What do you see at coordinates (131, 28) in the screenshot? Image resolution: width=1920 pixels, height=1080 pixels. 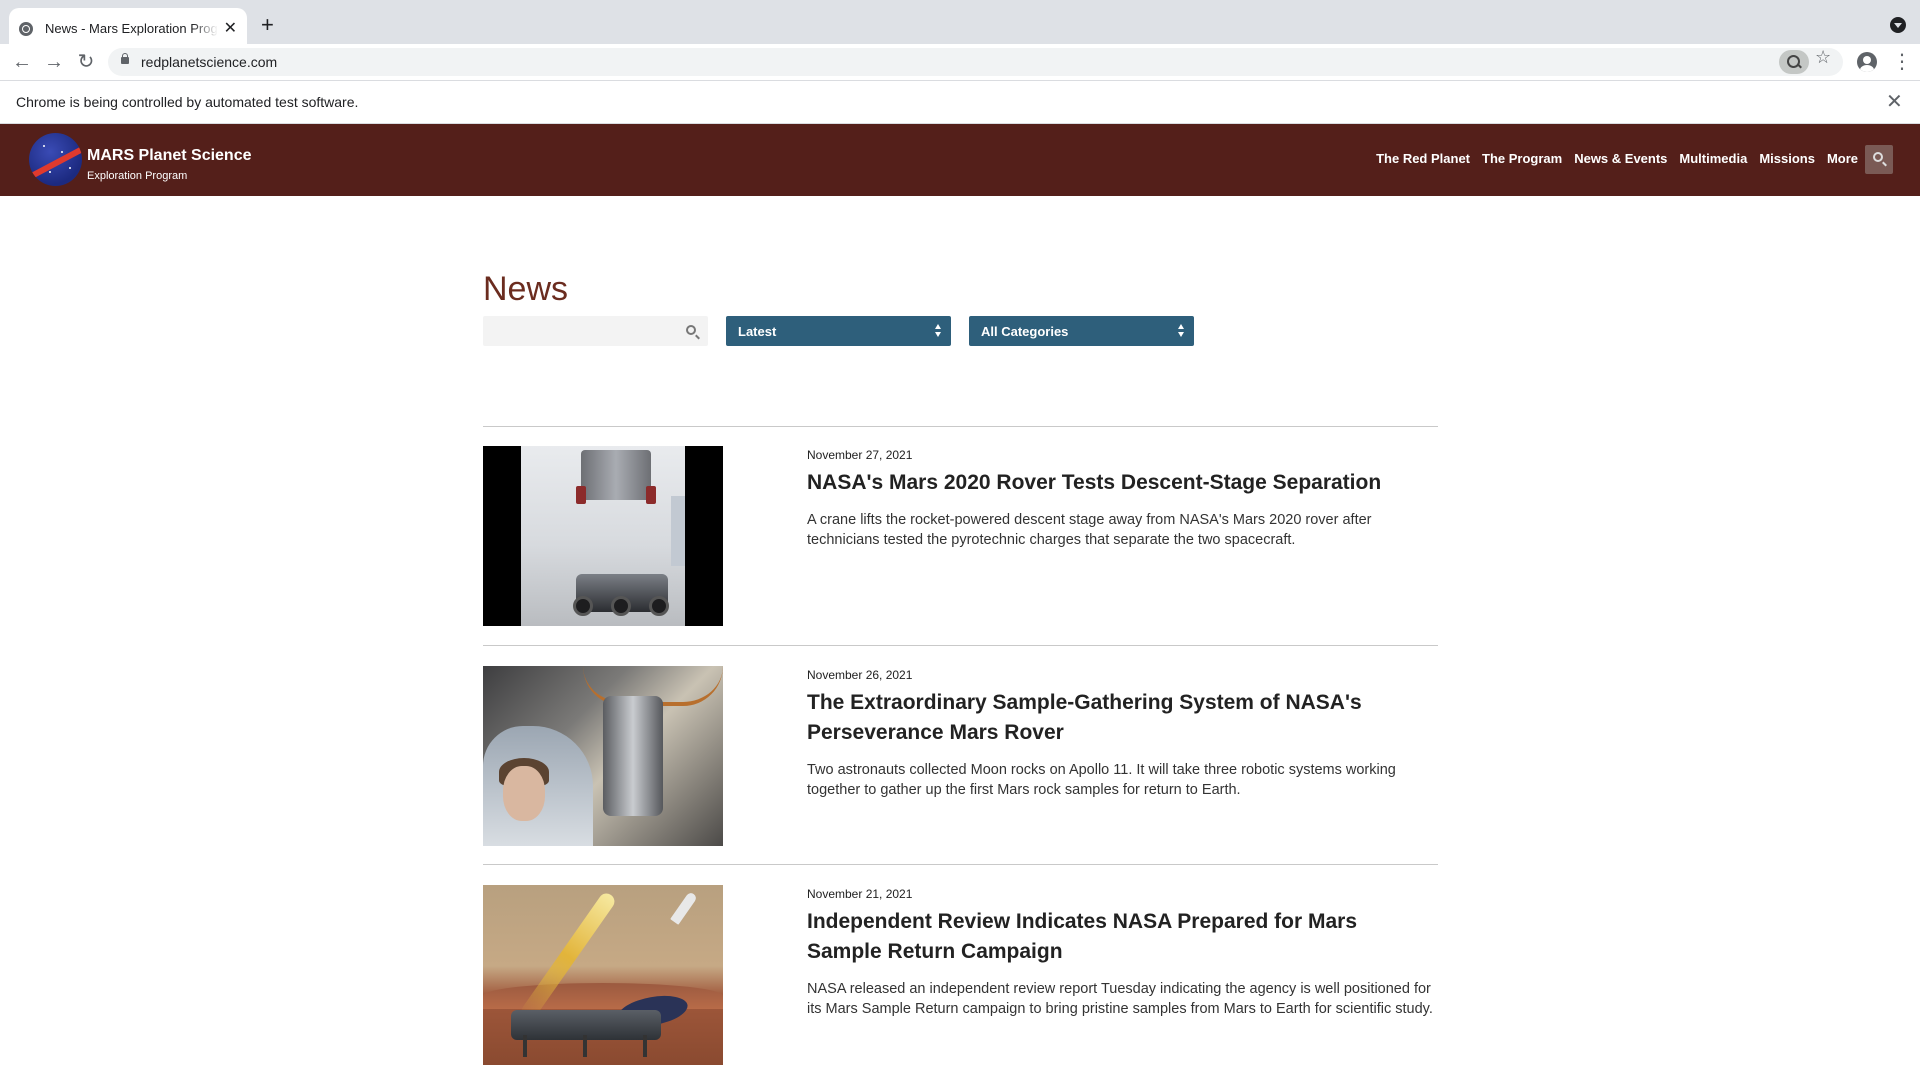 I see `tab-title: News - Mars Exploration Program` at bounding box center [131, 28].